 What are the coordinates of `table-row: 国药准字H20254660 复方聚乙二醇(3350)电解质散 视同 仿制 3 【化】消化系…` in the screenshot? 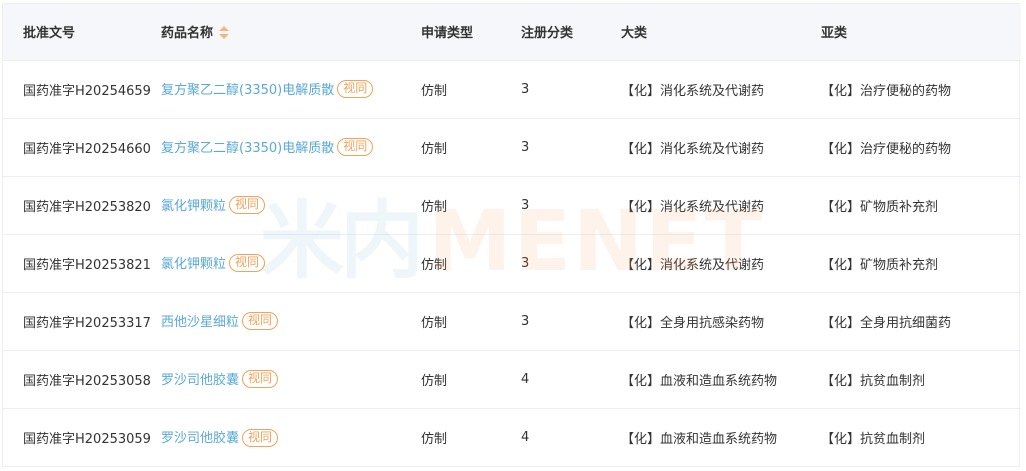 It's located at (512, 147).